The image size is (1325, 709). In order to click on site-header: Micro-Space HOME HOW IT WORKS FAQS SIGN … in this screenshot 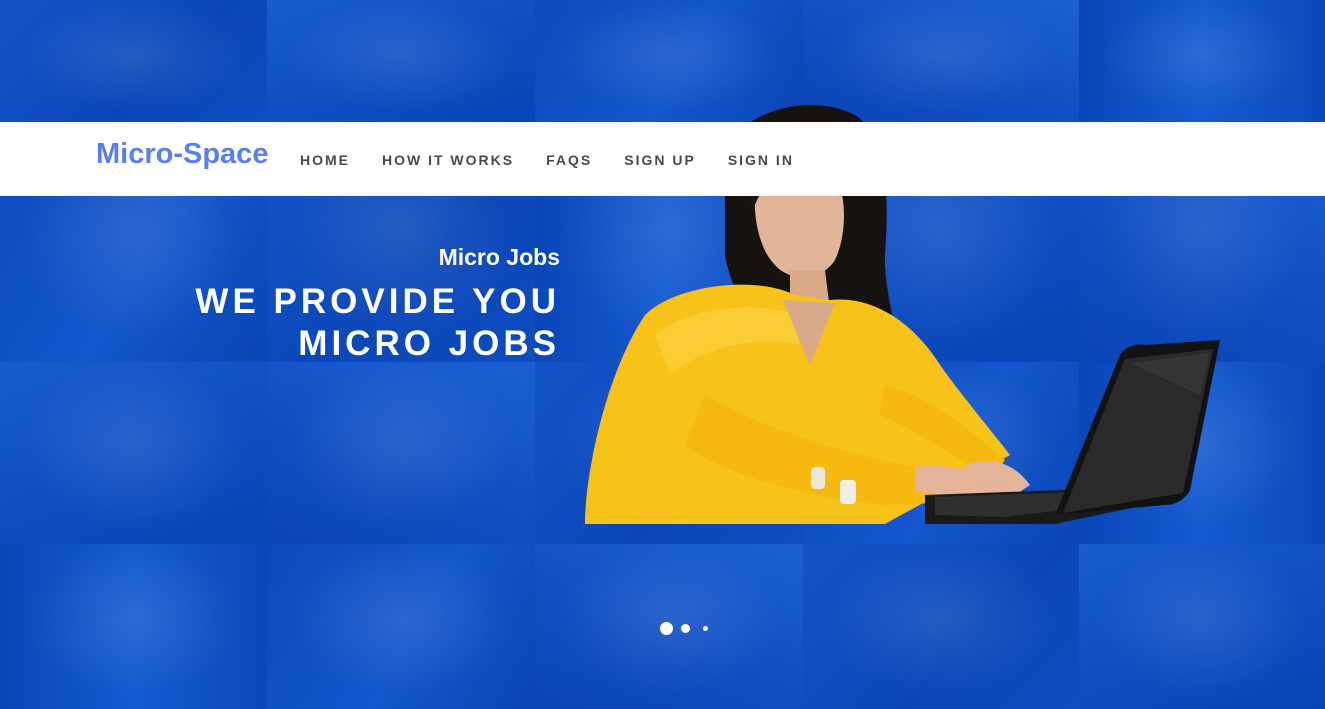, I will do `click(662, 159)`.